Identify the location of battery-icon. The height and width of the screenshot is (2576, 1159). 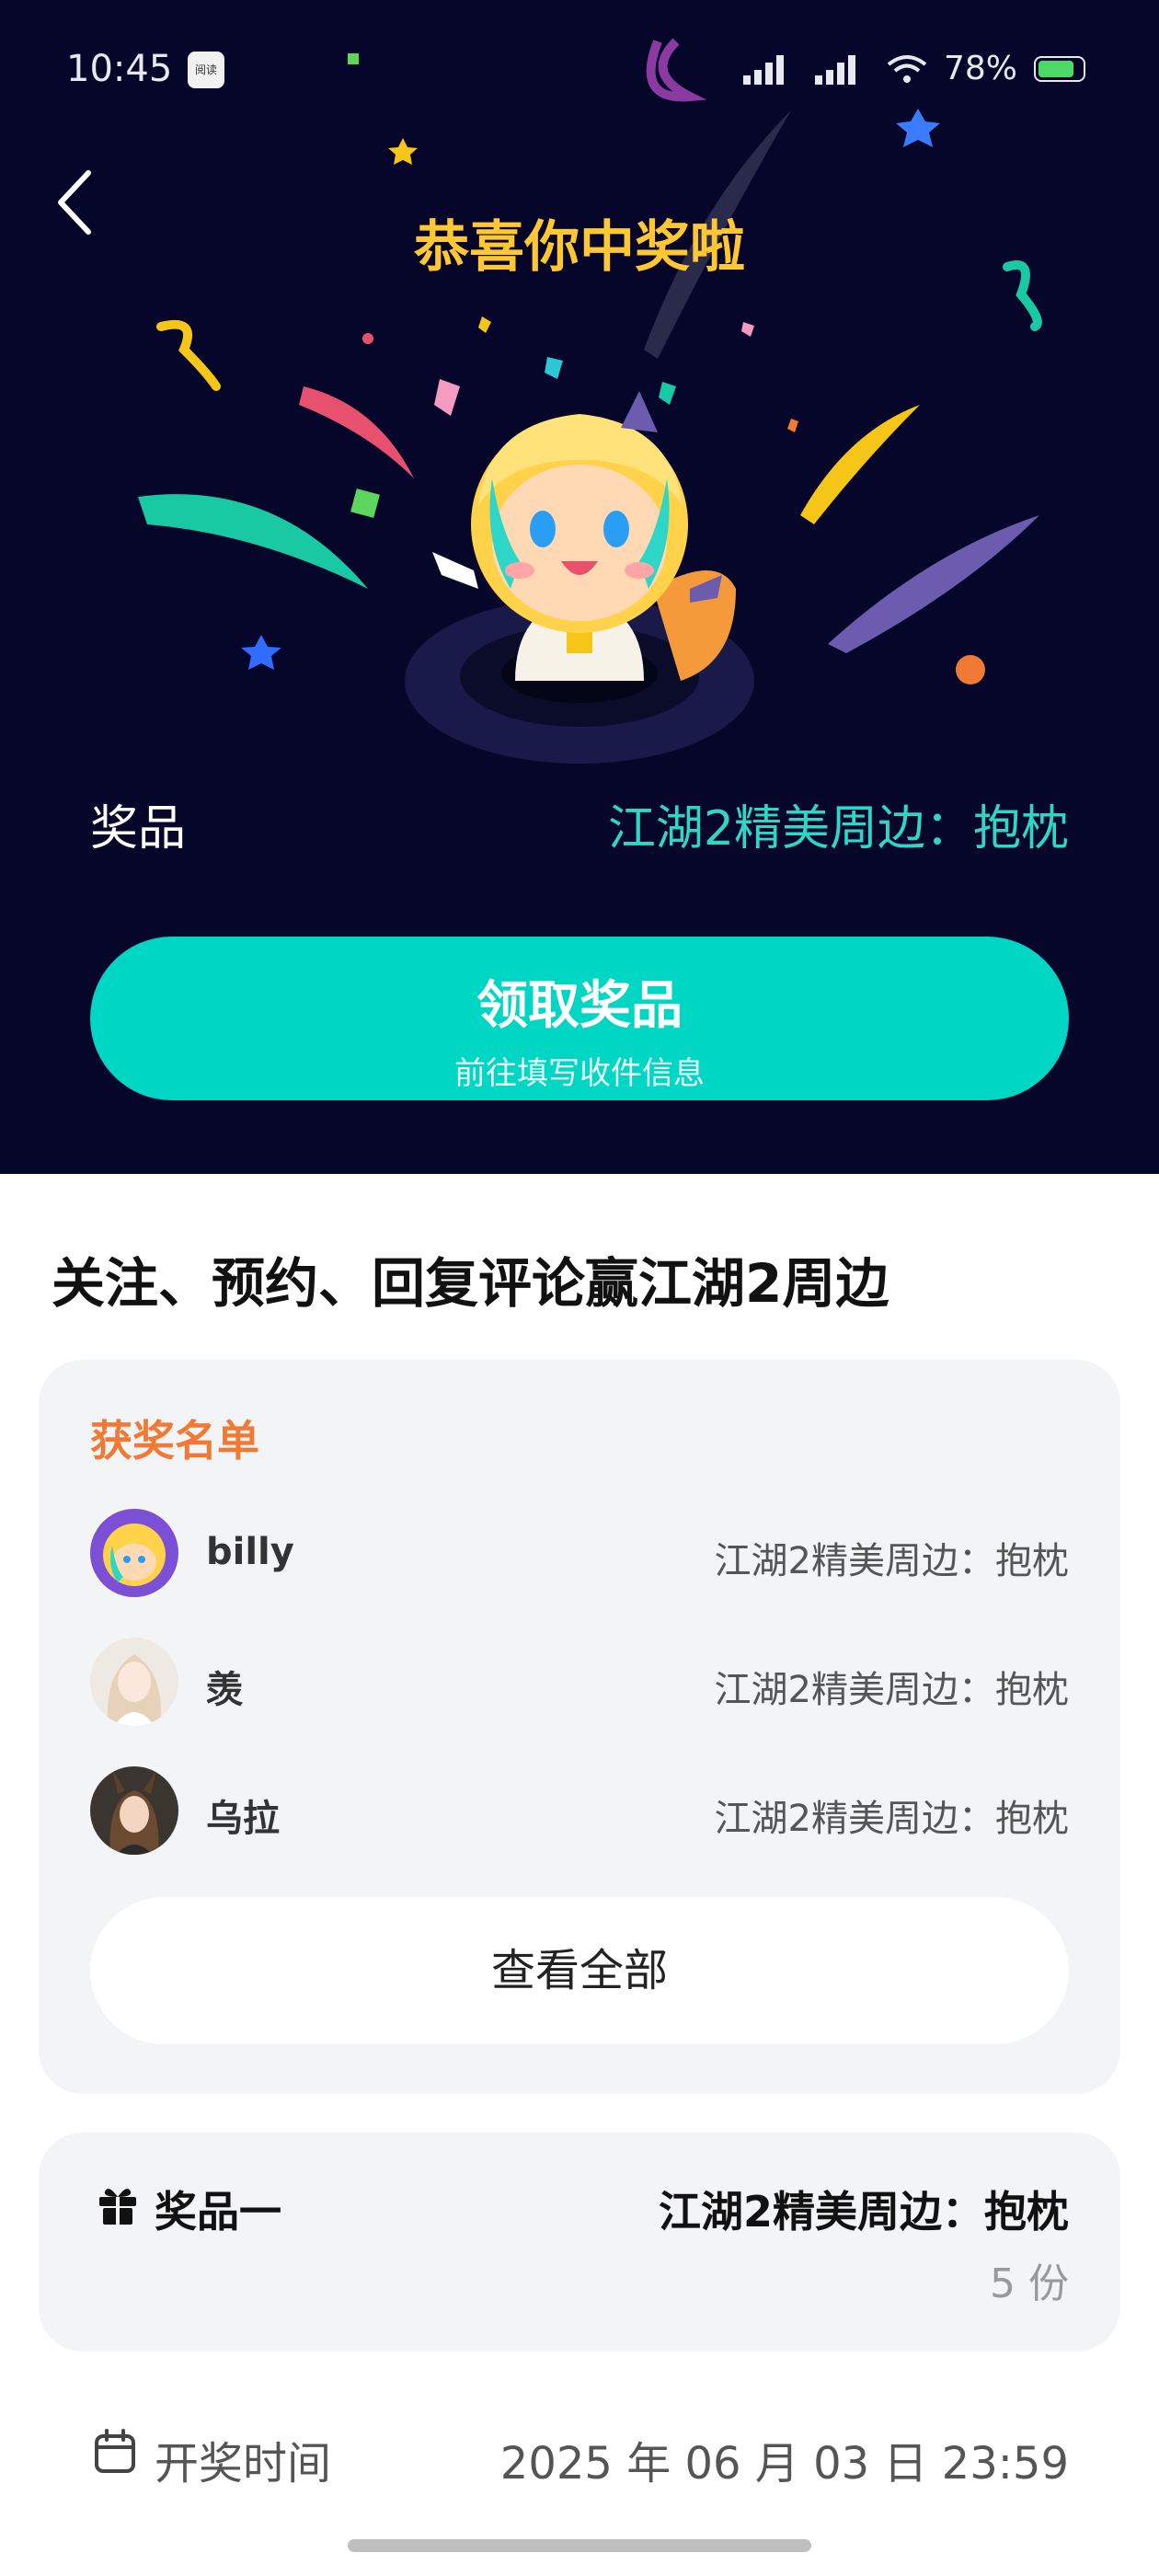
(1059, 68).